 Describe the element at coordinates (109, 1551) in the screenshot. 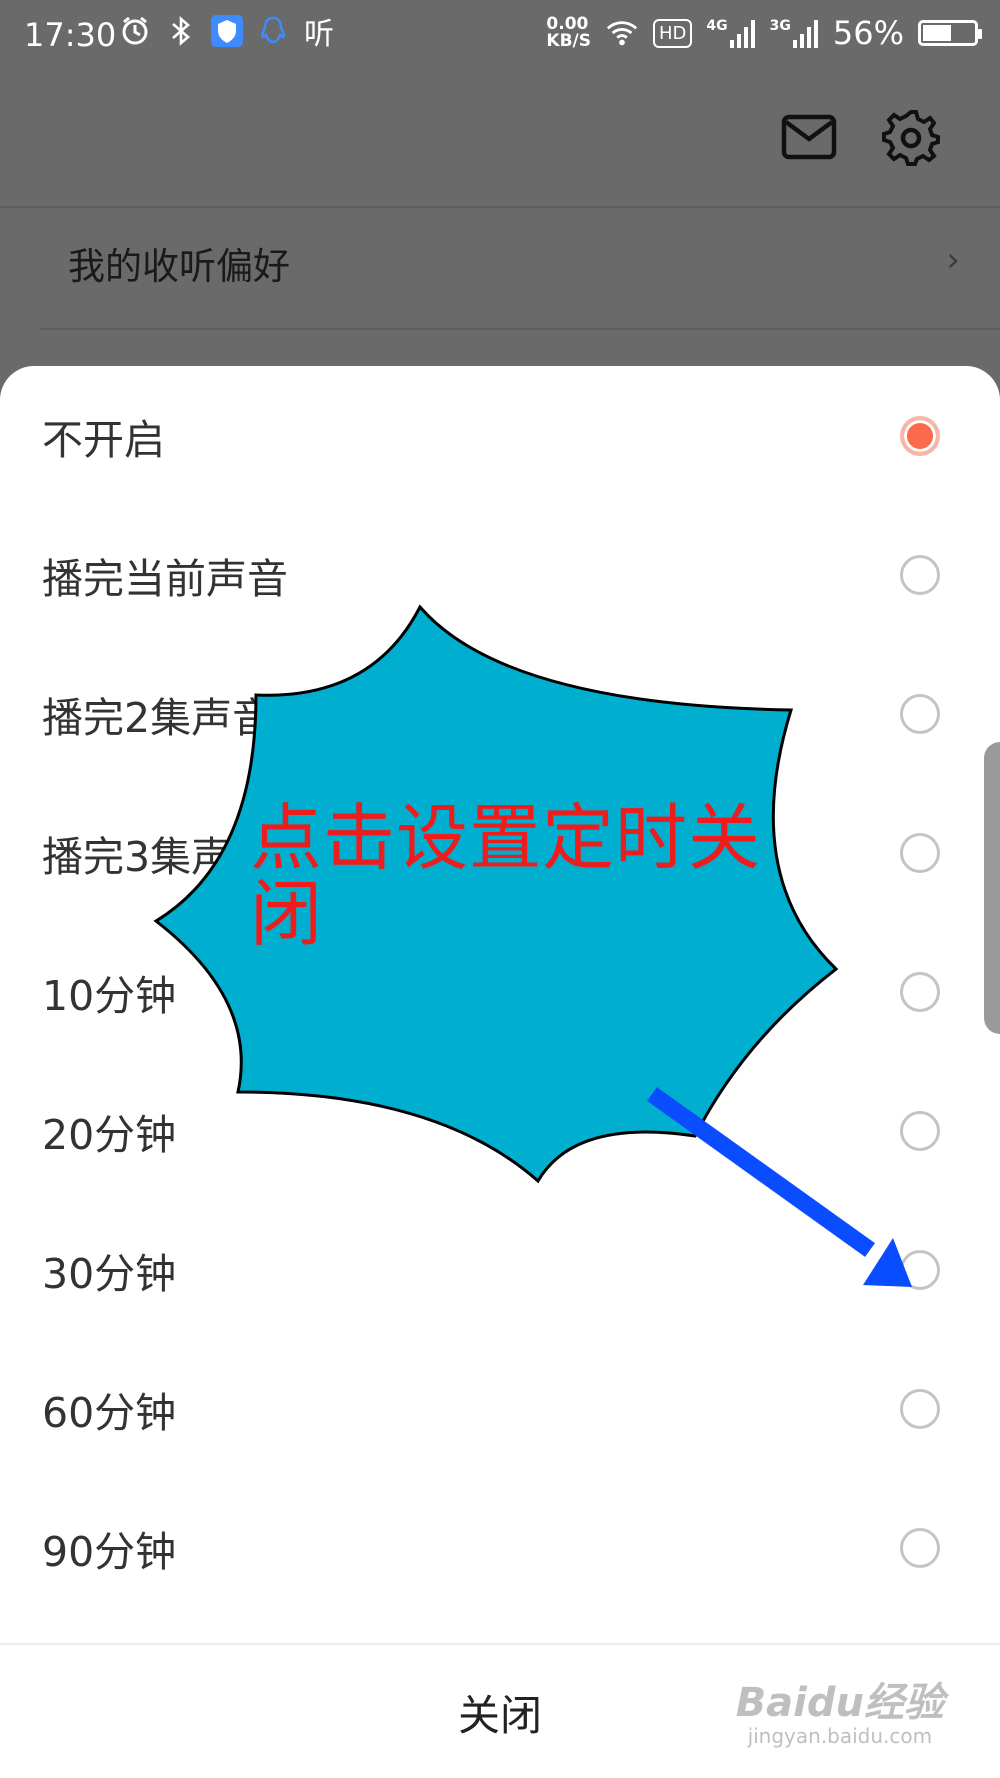

I see `timer-option-label: 90分钟` at that location.